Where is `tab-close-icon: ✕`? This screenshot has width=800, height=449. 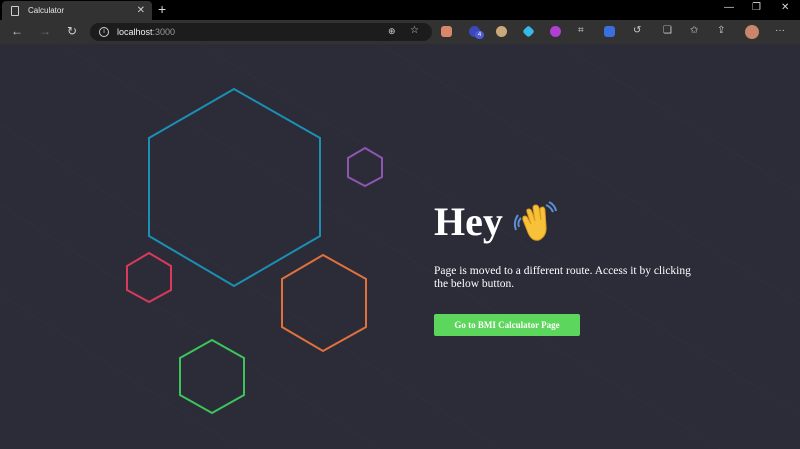 tab-close-icon: ✕ is located at coordinates (141, 10).